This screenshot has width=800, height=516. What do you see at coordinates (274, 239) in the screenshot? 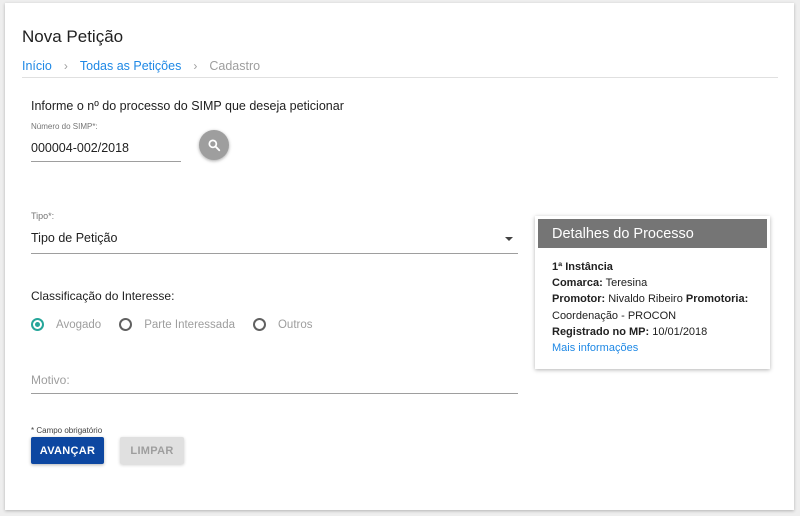
I see `tipo-select: Tipo de Petição` at bounding box center [274, 239].